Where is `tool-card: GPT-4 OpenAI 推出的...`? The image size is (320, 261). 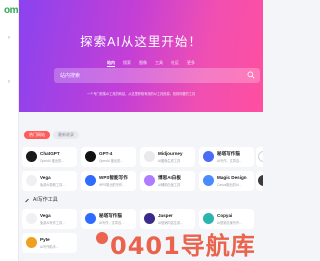 tool-card: GPT-4 OpenAI 推出的... is located at coordinates (108, 157).